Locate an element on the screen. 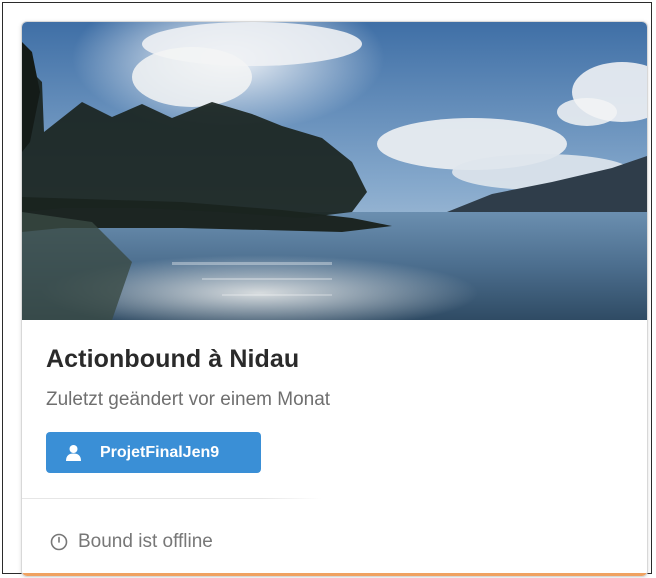 The height and width of the screenshot is (578, 656). bound-status: Bound ist offline is located at coordinates (131, 542).